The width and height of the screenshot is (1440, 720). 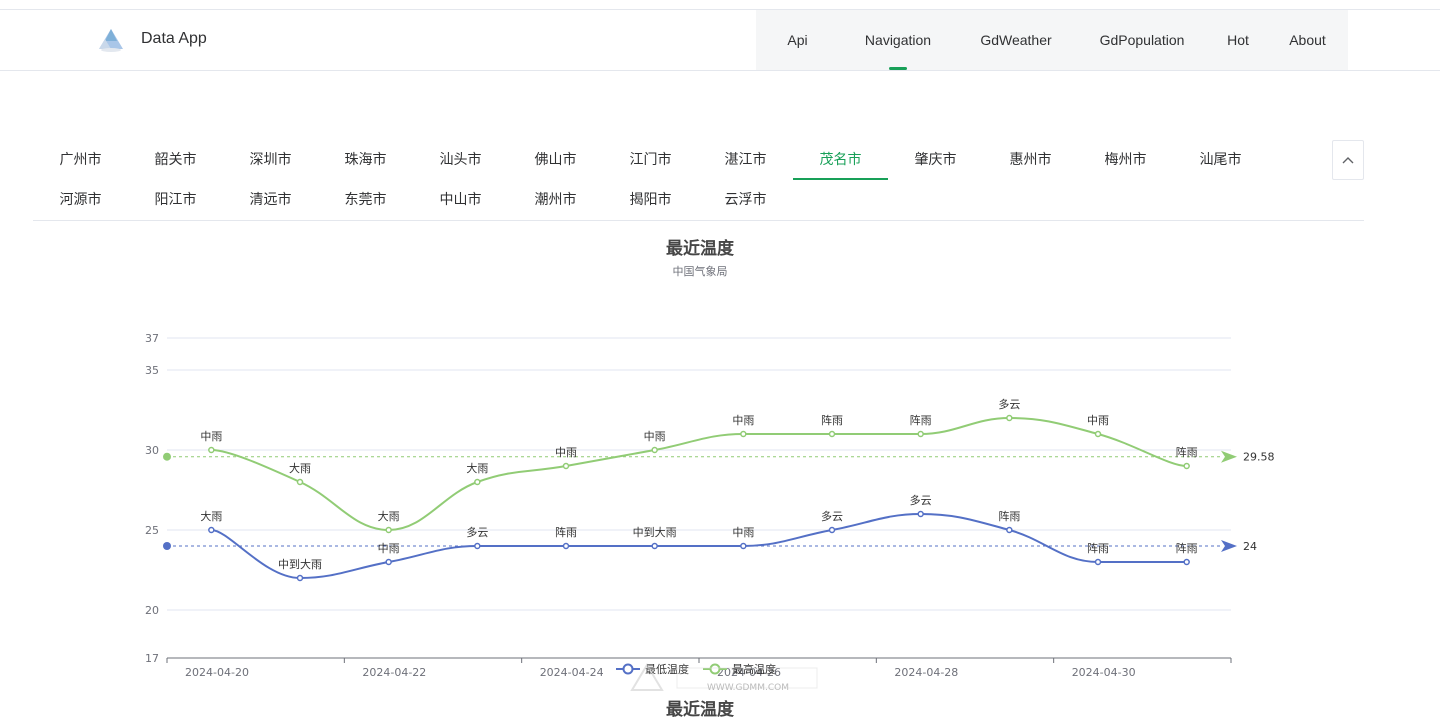 I want to click on nav-item-gdweather: GdWeather, so click(x=1016, y=40).